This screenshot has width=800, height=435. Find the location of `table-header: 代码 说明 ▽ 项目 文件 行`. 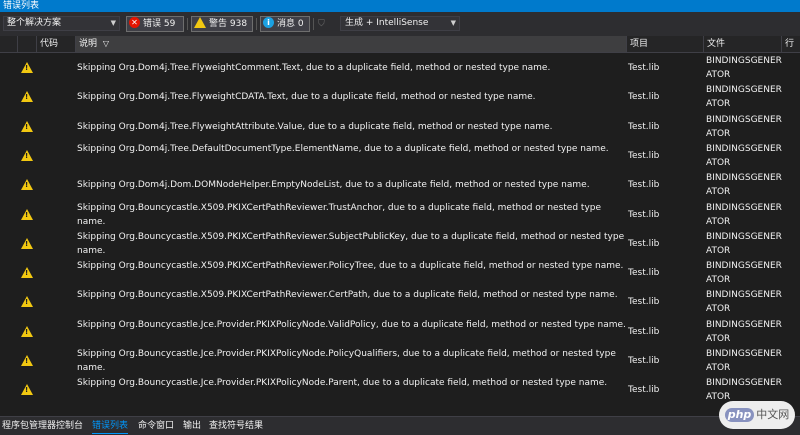

table-header: 代码 说明 ▽ 项目 文件 行 is located at coordinates (400, 44).